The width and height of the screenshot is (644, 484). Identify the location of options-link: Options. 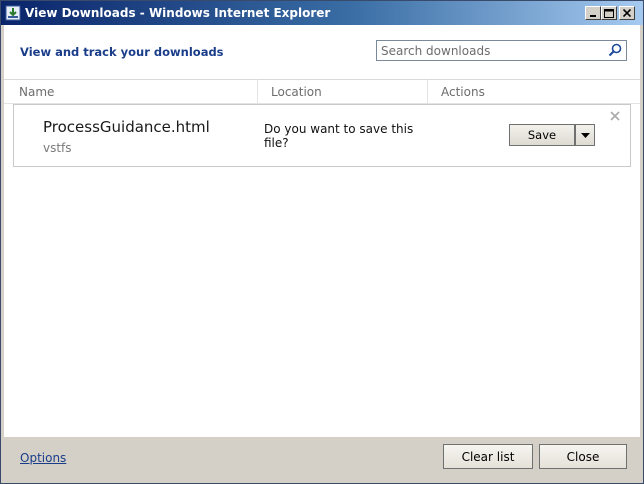
(43, 458).